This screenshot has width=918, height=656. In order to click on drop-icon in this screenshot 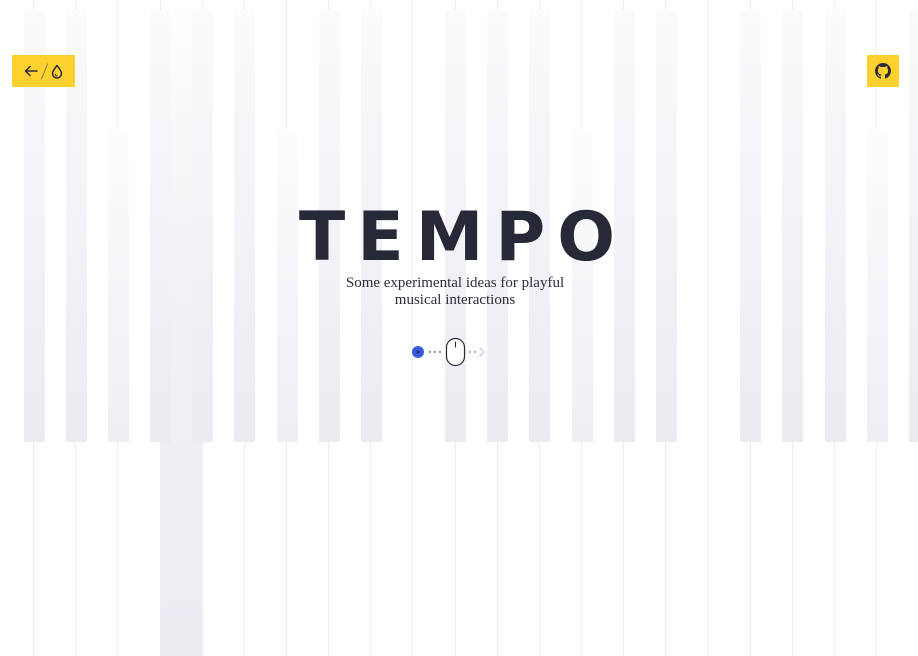, I will do `click(57, 71)`.